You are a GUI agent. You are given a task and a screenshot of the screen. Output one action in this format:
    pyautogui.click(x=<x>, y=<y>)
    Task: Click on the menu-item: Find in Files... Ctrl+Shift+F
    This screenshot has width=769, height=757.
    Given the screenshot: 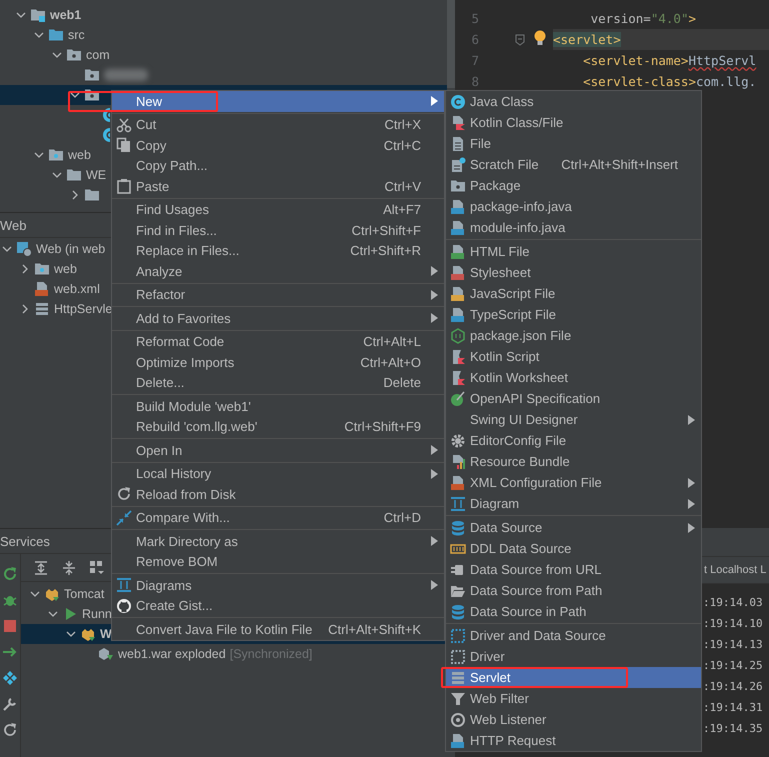 What is the action you would take?
    pyautogui.click(x=278, y=230)
    